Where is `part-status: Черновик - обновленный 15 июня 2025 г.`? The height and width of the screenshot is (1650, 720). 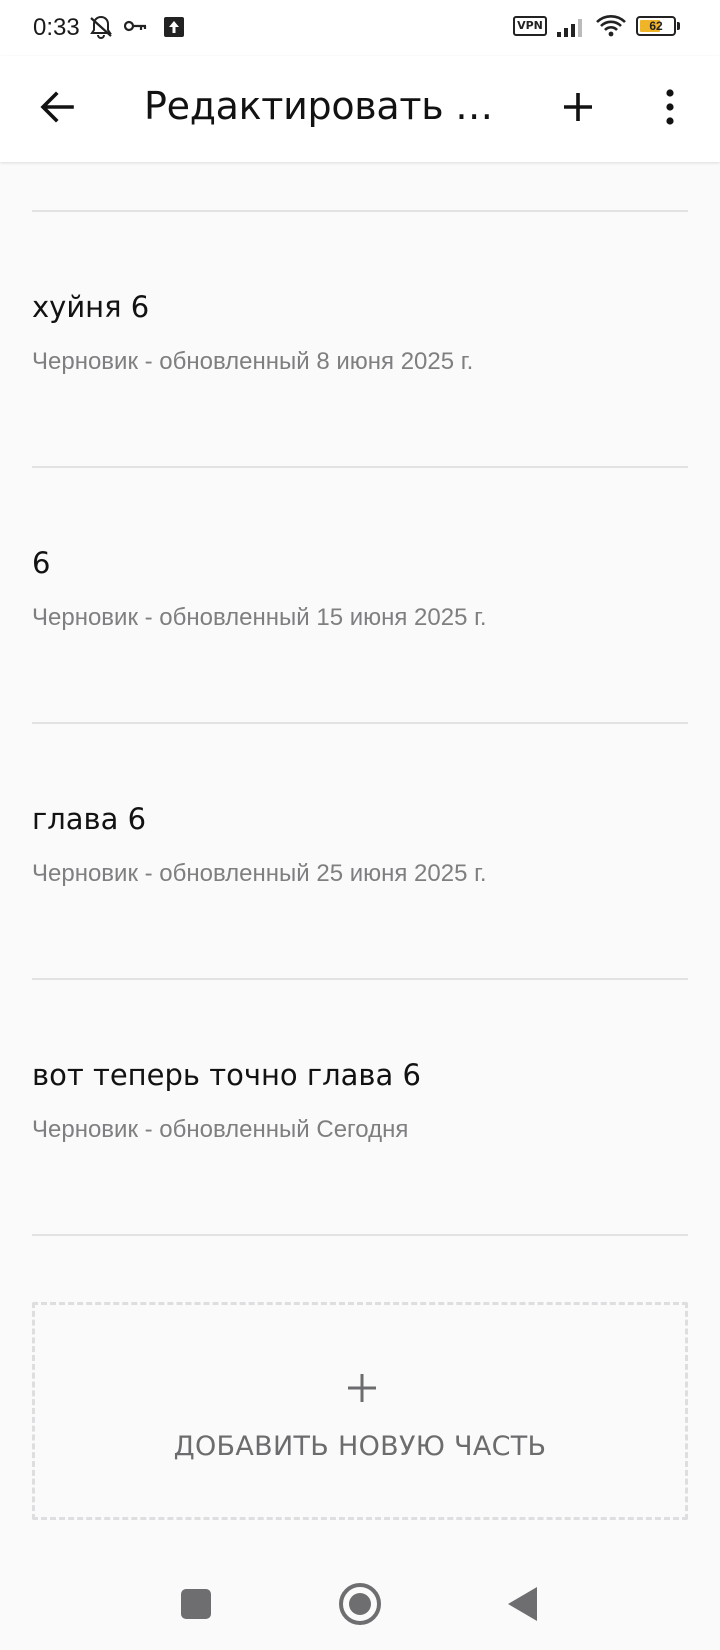 part-status: Черновик - обновленный 15 июня 2025 г. is located at coordinates (259, 617).